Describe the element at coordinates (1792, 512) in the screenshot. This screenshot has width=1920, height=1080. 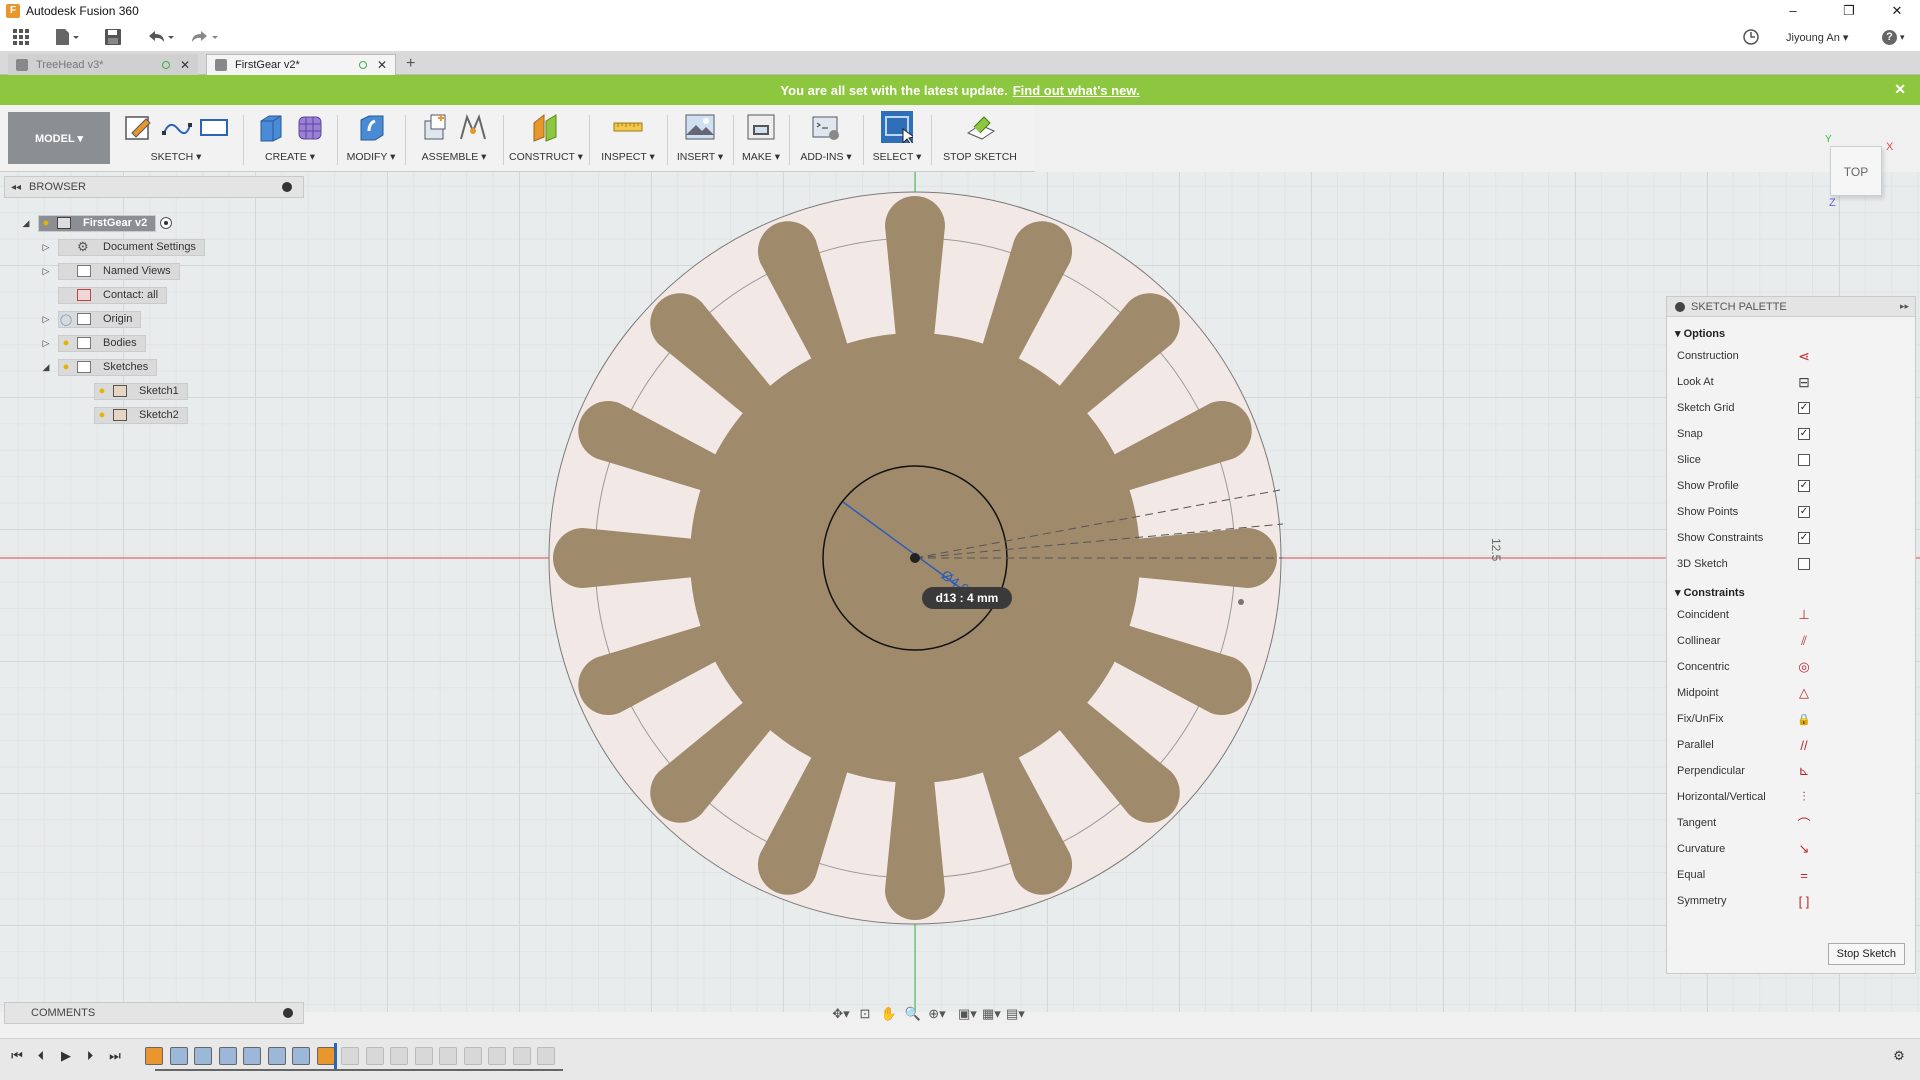
I see `option-show-points: Show Points ✓` at that location.